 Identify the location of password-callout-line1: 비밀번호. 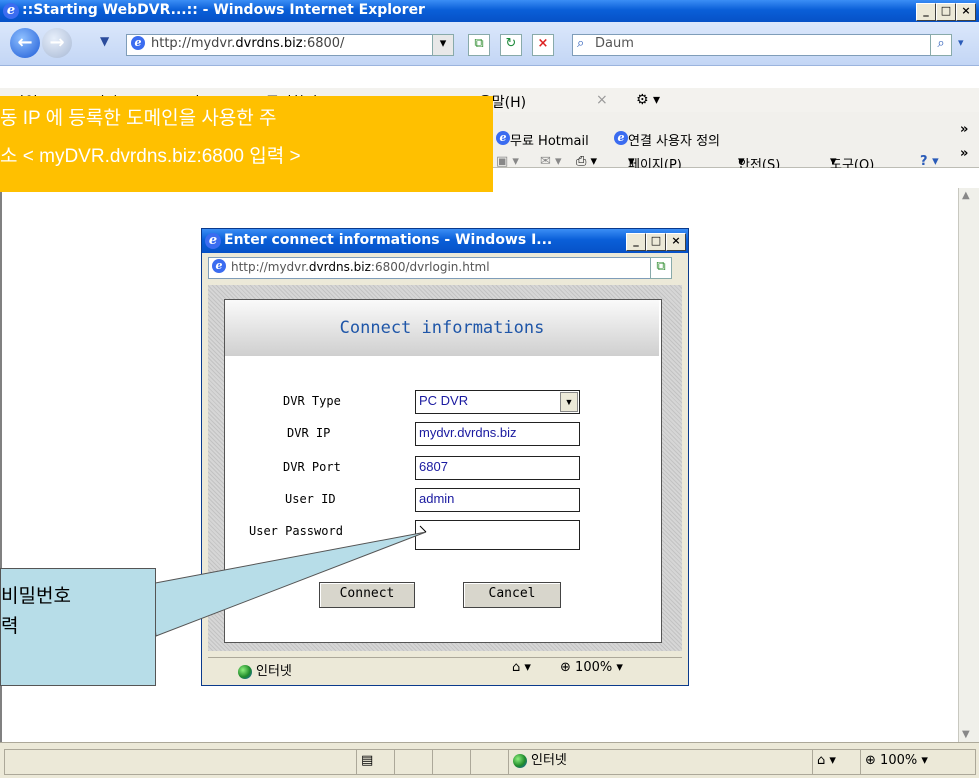
(36, 596).